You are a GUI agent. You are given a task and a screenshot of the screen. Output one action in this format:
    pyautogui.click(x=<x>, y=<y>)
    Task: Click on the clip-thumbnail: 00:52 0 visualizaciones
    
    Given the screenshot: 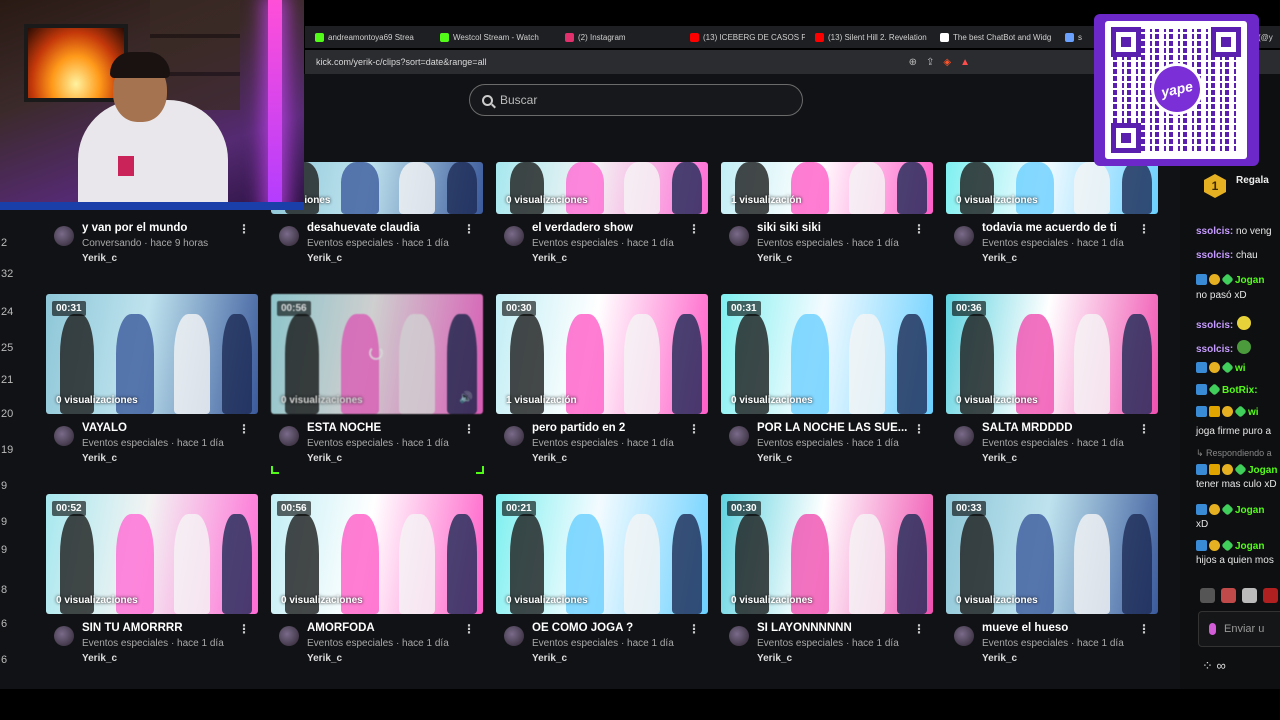 What is the action you would take?
    pyautogui.click(x=152, y=554)
    